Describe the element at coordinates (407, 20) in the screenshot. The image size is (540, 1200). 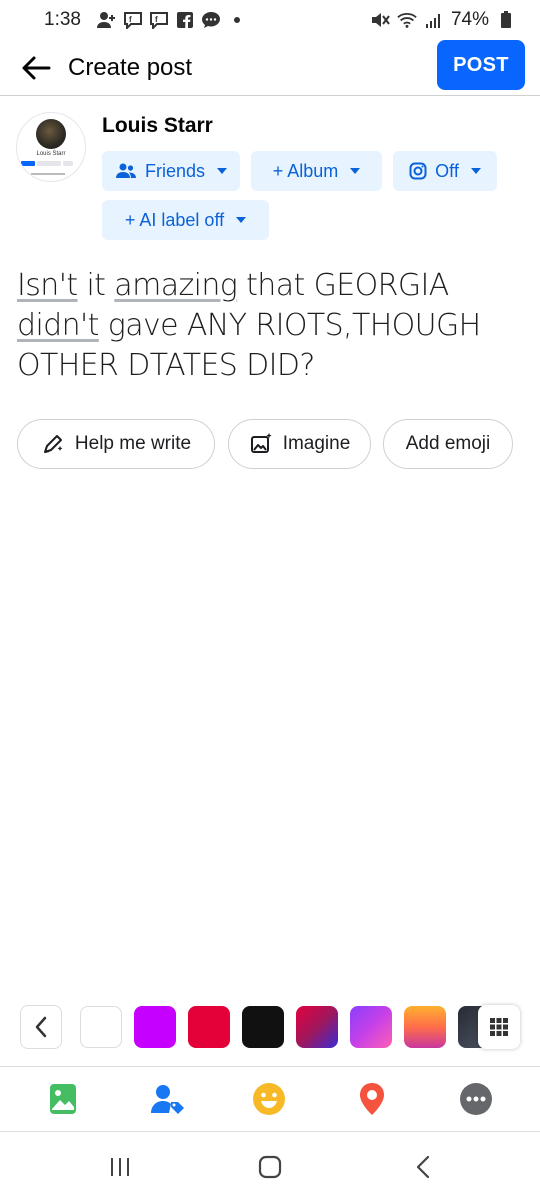
I see `wifi-icon` at that location.